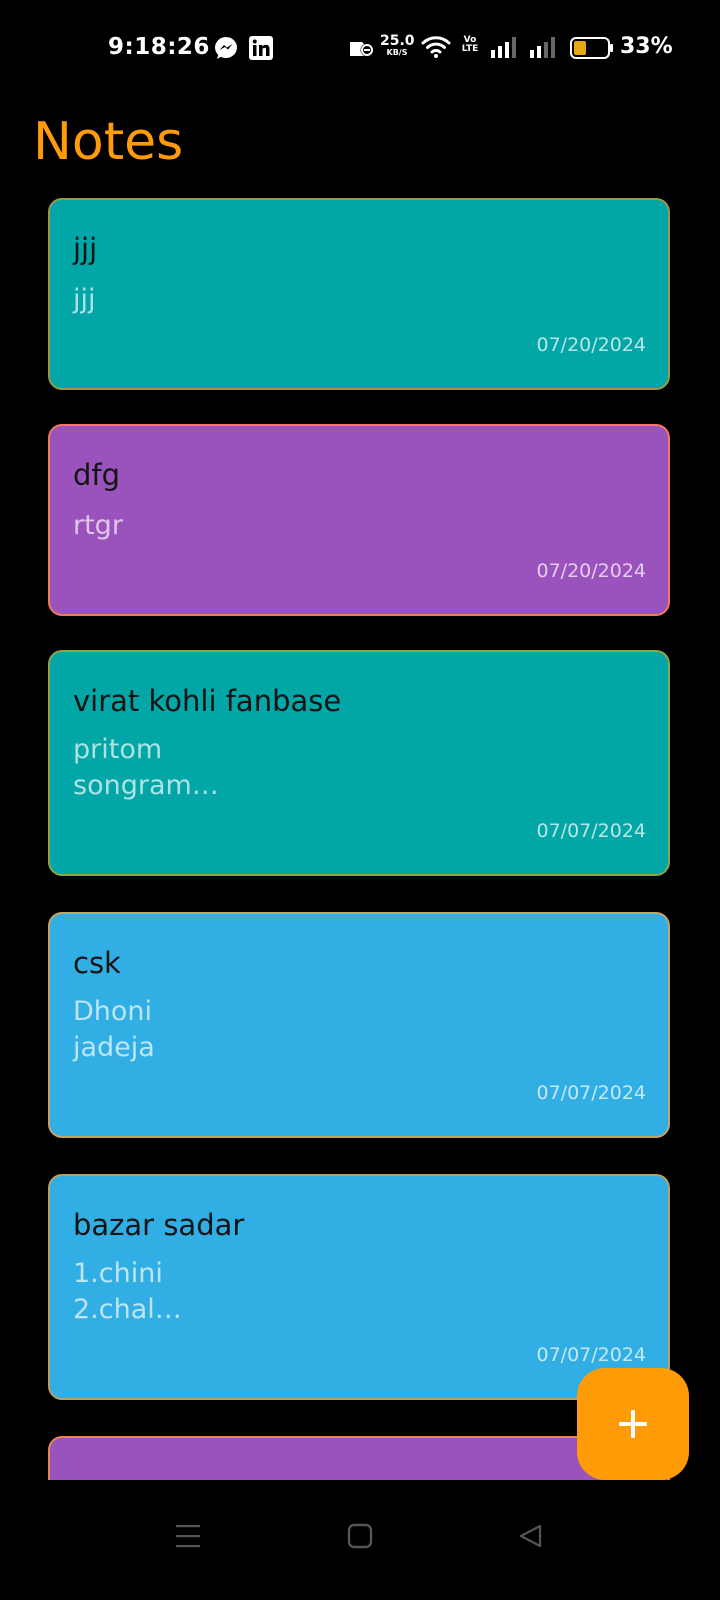  Describe the element at coordinates (188, 1538) in the screenshot. I see `menu-icon` at that location.